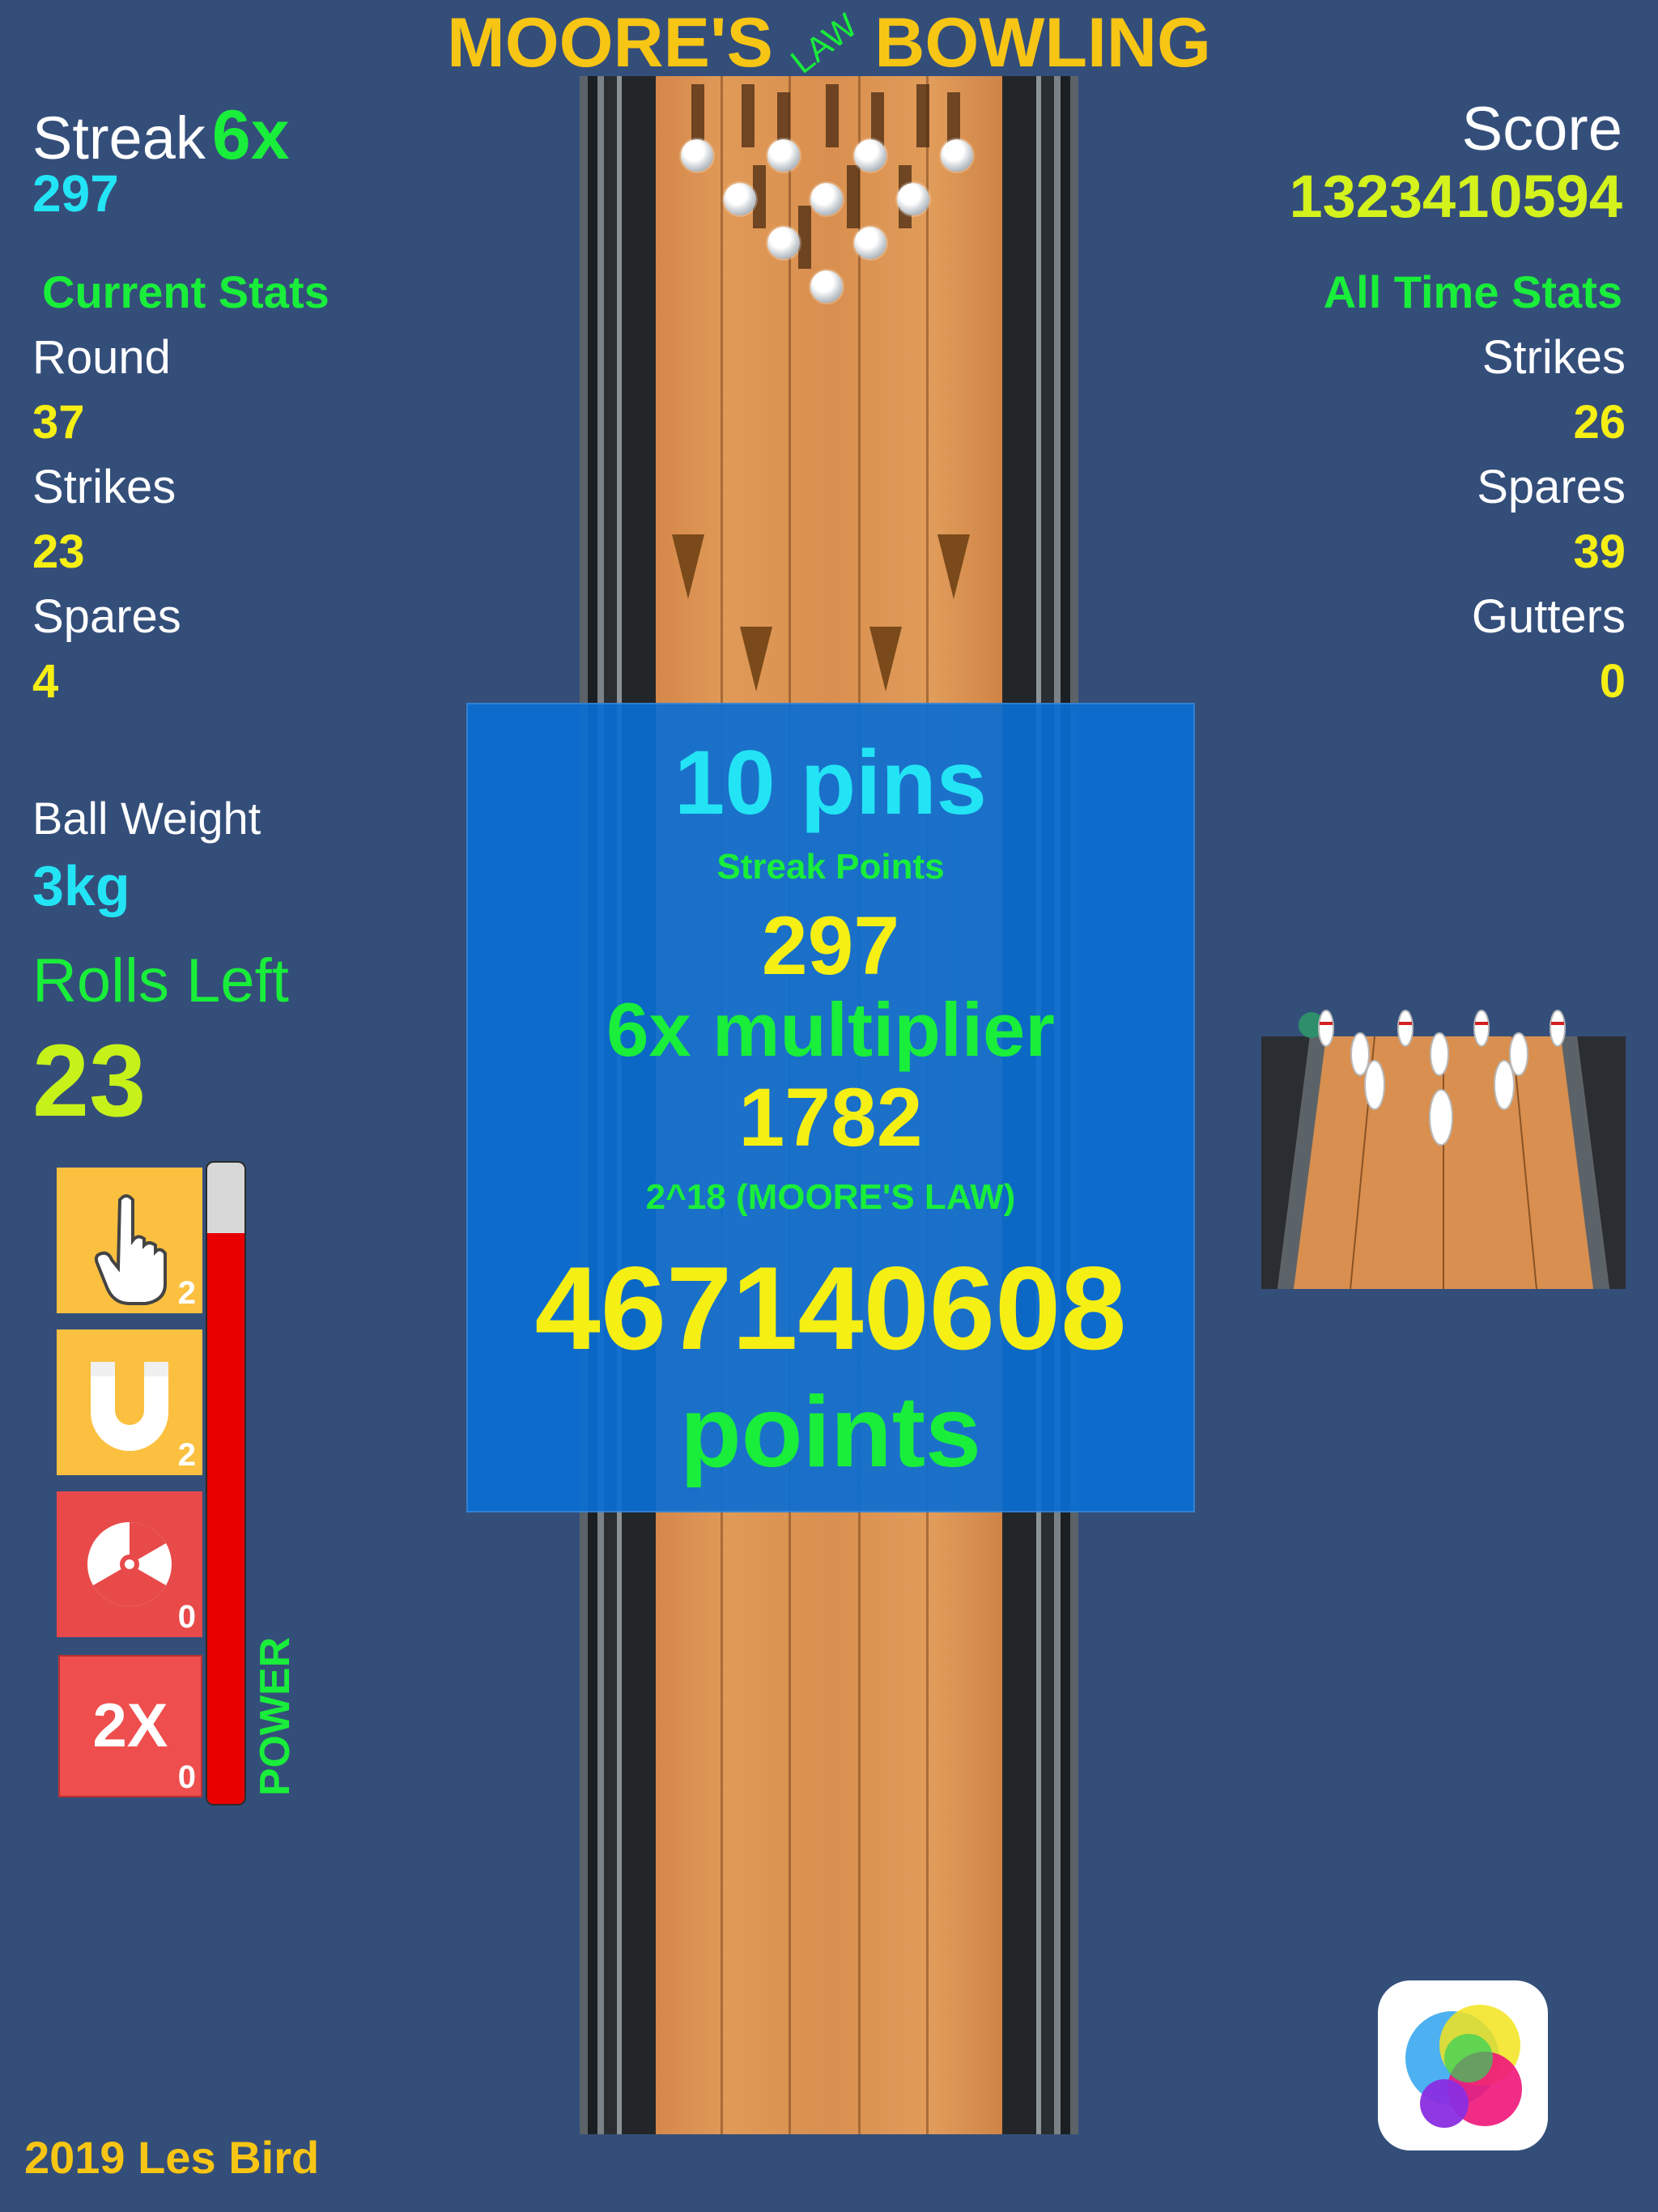 The height and width of the screenshot is (2212, 1658). I want to click on rolls-left-label: Rolls Left, so click(160, 981).